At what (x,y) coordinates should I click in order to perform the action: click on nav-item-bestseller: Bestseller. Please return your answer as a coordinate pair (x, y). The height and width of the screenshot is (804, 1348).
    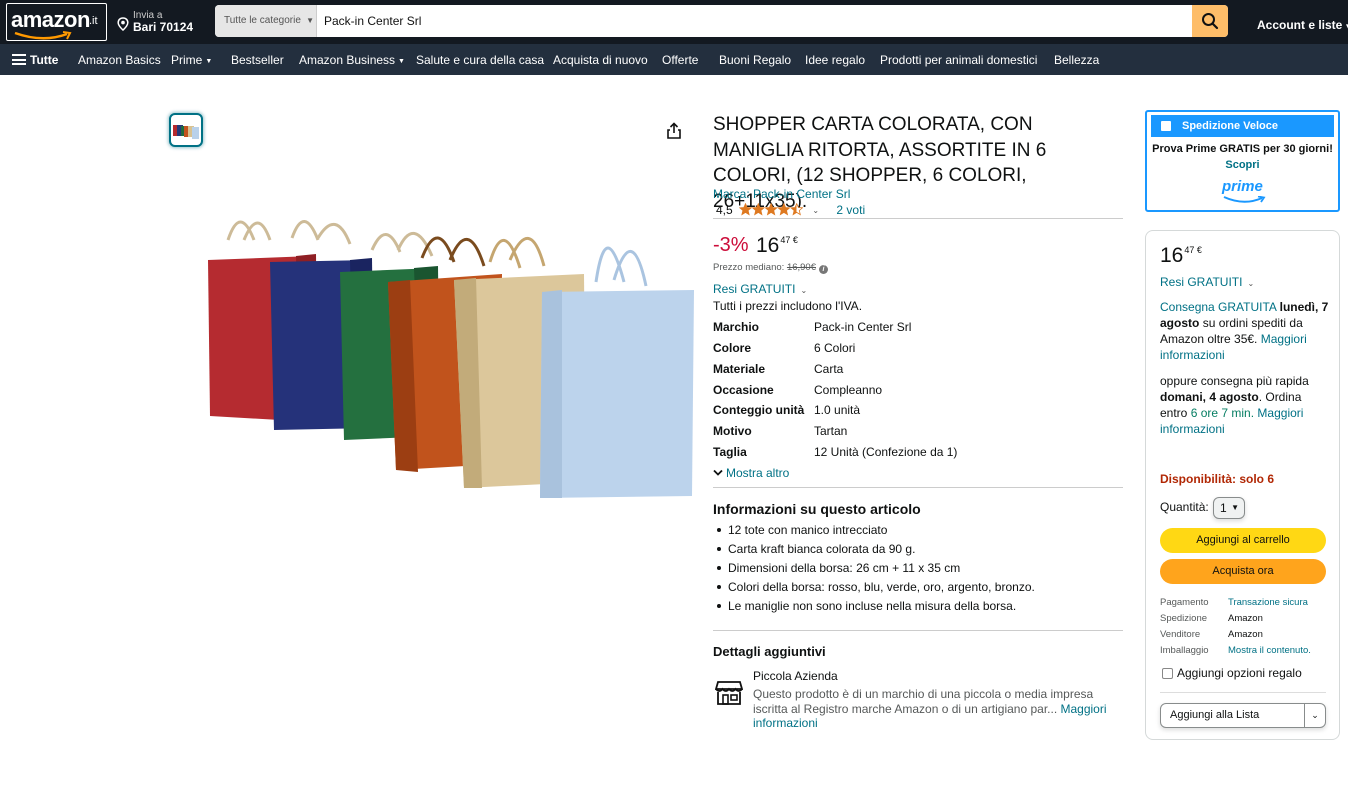
    Looking at the image, I should click on (257, 60).